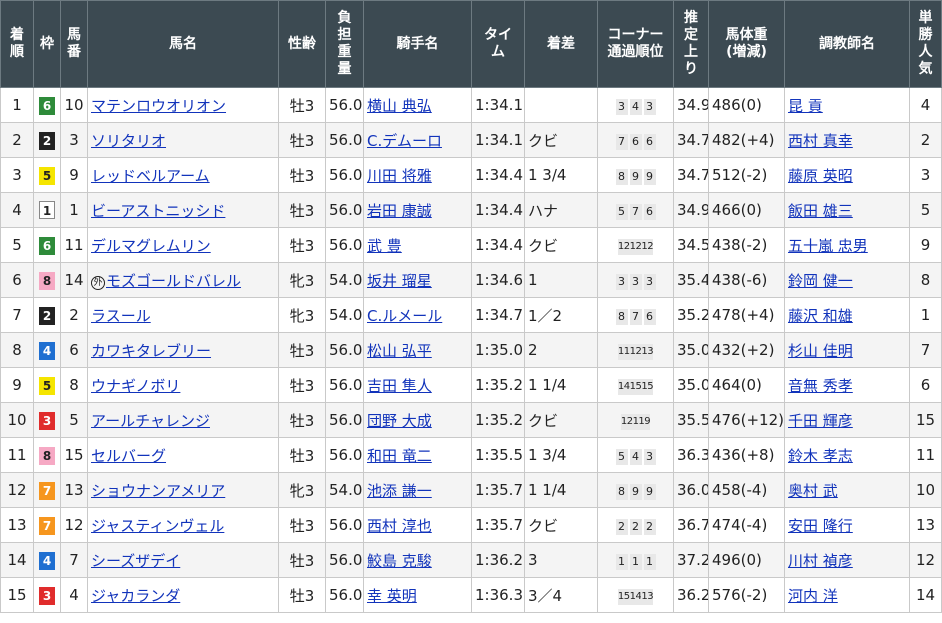  Describe the element at coordinates (820, 456) in the screenshot. I see `trainer-link: 鈴木 孝志` at that location.